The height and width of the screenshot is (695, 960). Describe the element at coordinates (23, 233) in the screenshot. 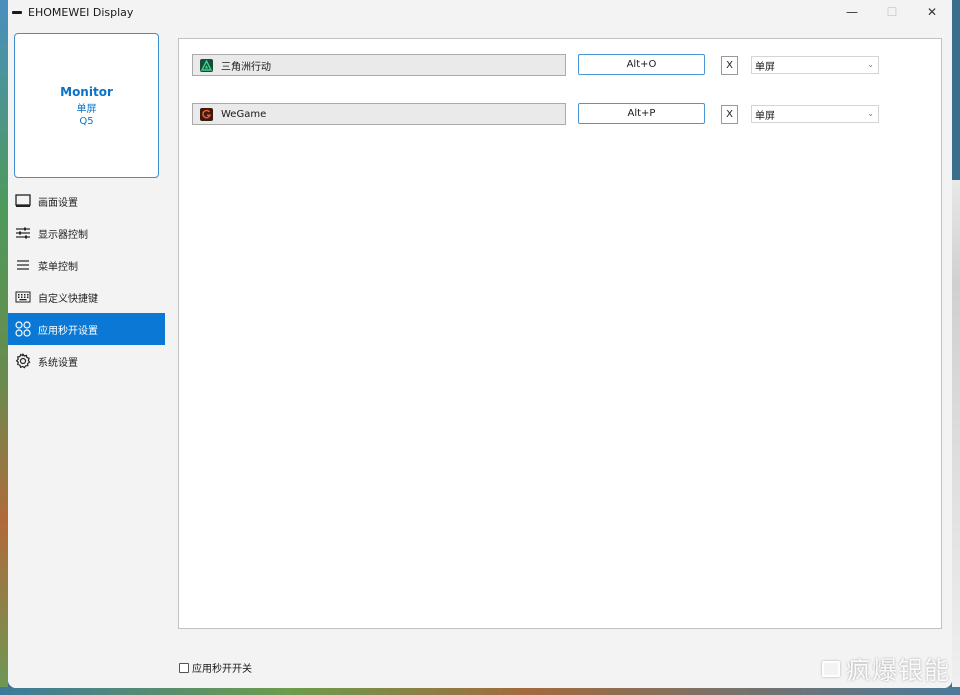

I see `sliders-icon` at that location.